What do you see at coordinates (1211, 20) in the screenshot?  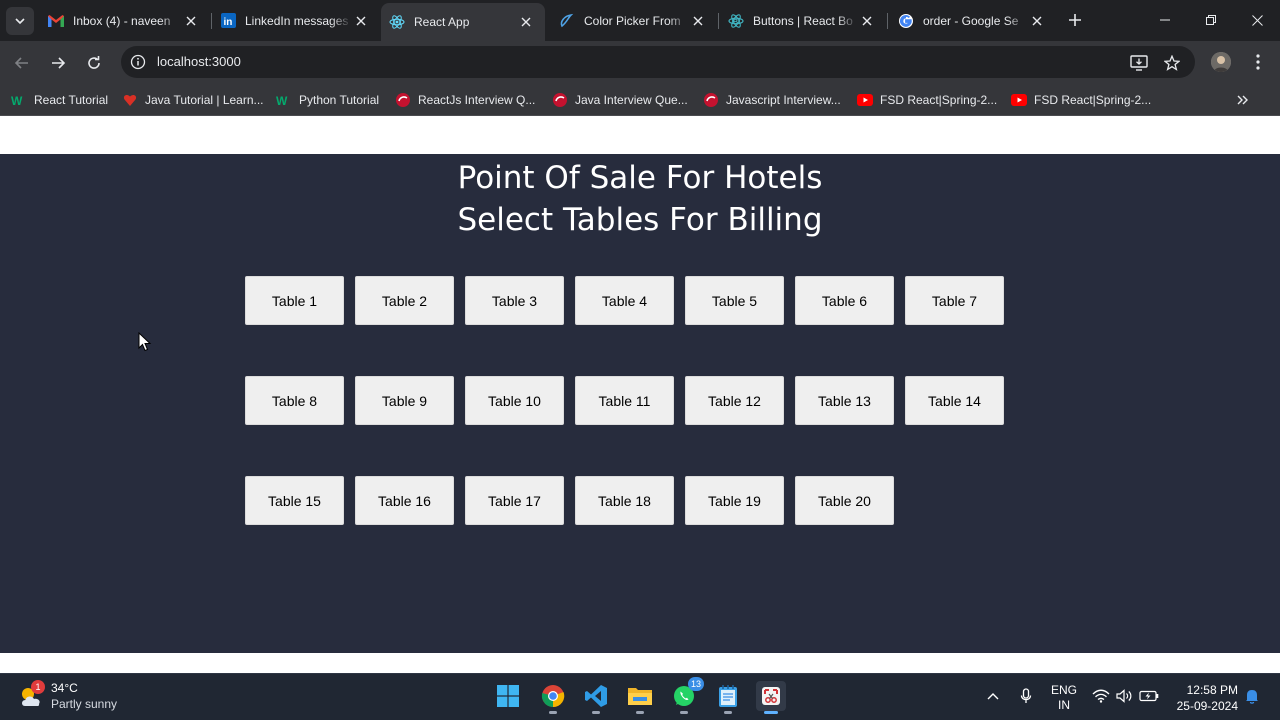 I see `restore-button` at bounding box center [1211, 20].